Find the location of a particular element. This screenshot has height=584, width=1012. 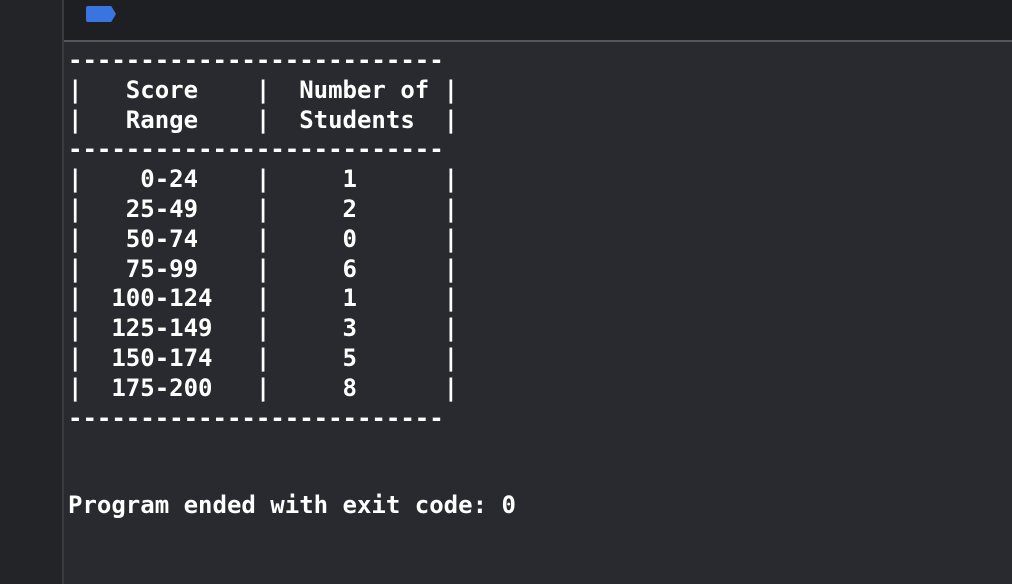

table-row: | 0-24 | 1 | is located at coordinates (263, 179).